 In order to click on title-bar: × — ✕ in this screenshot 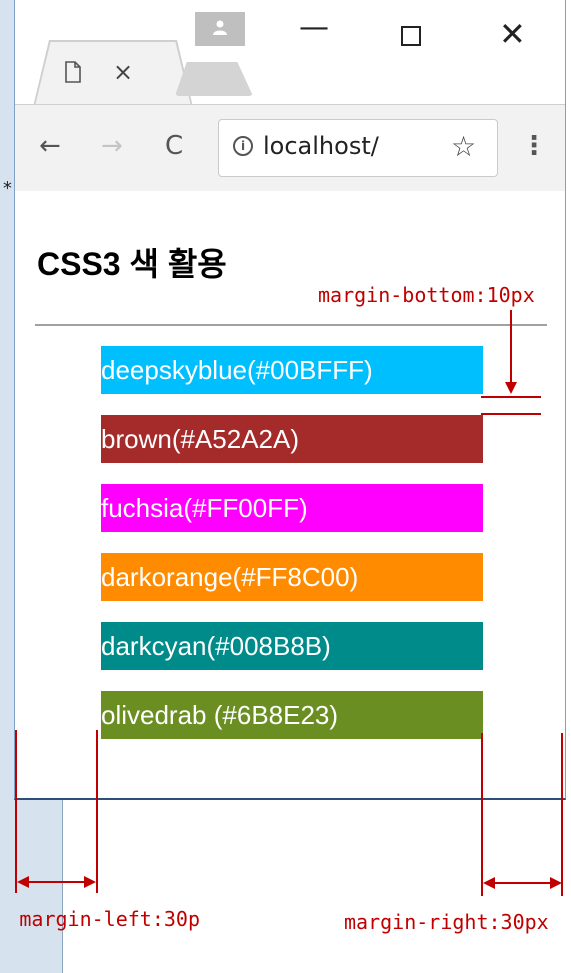, I will do `click(290, 53)`.